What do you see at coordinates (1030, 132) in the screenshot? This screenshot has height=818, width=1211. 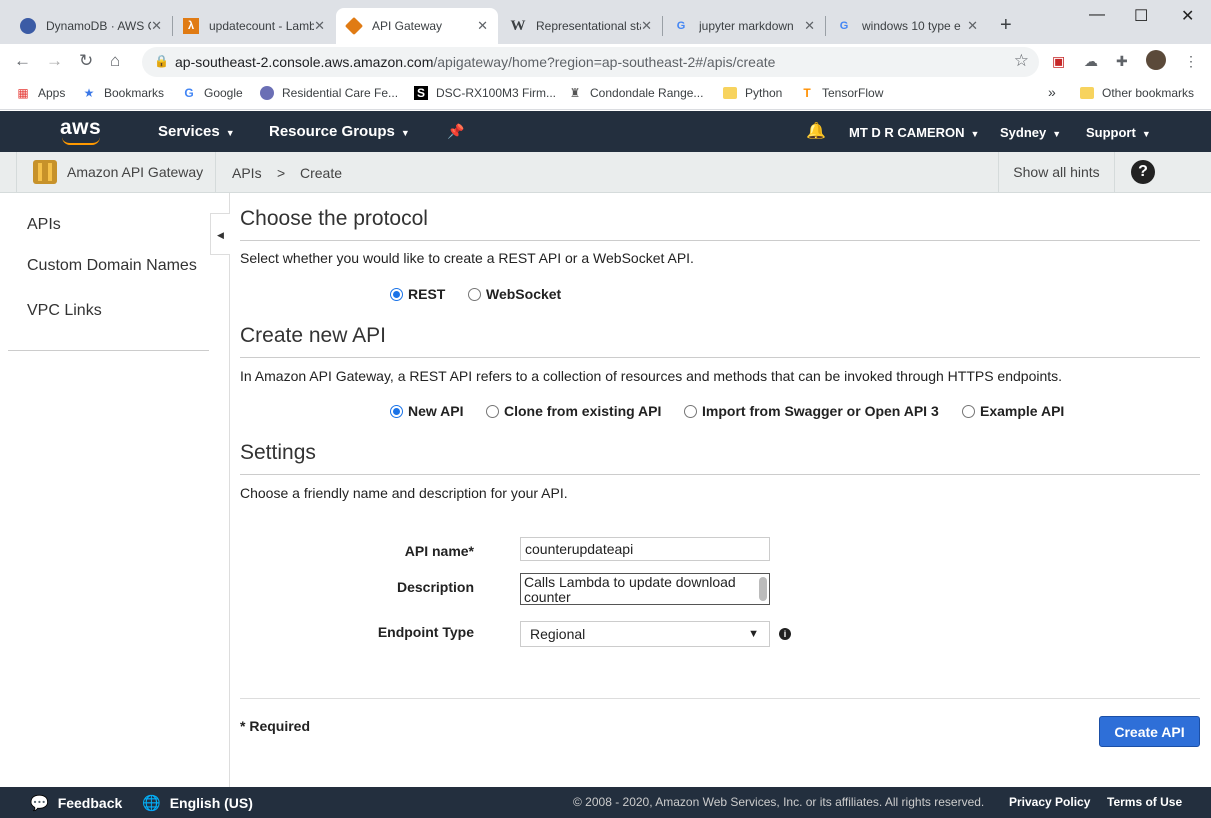 I see `region-menu: Sydney ▼` at bounding box center [1030, 132].